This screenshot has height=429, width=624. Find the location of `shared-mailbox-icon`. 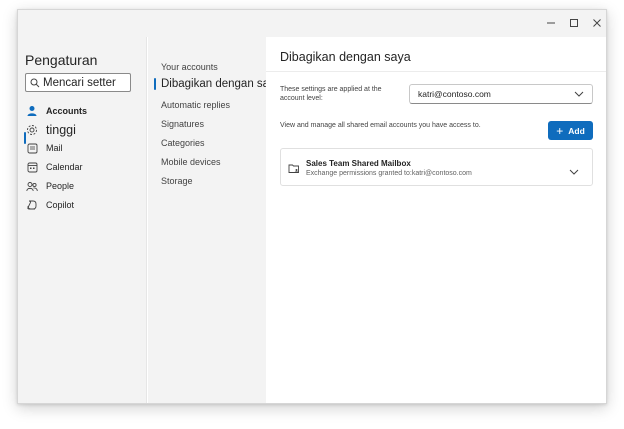

shared-mailbox-icon is located at coordinates (294, 170).